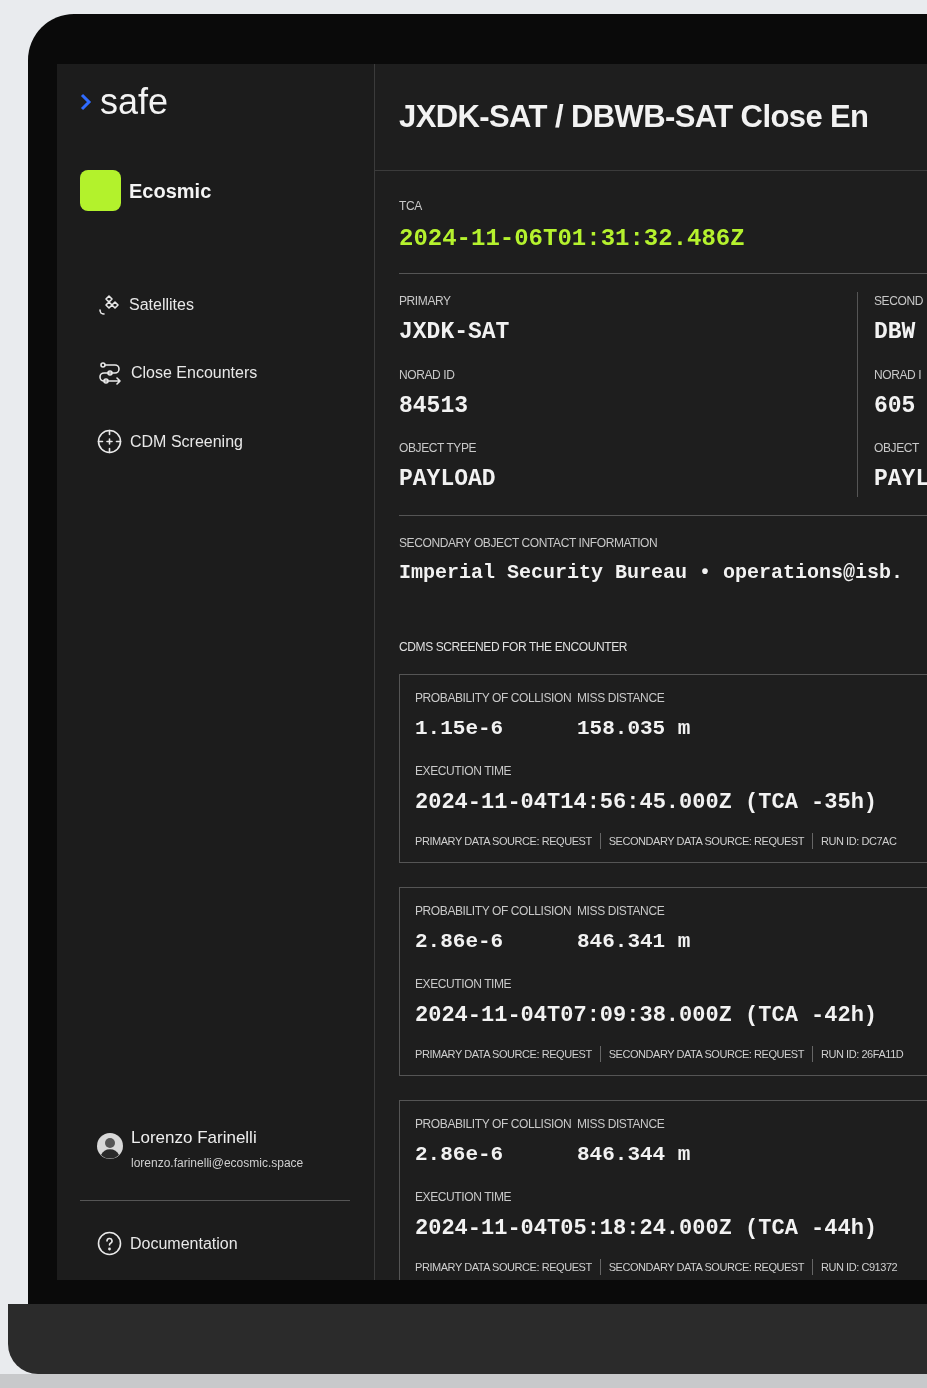 The image size is (927, 1388). What do you see at coordinates (634, 117) in the screenshot?
I see `page-title: JXDK-SAT / DBWB-SAT Close En` at bounding box center [634, 117].